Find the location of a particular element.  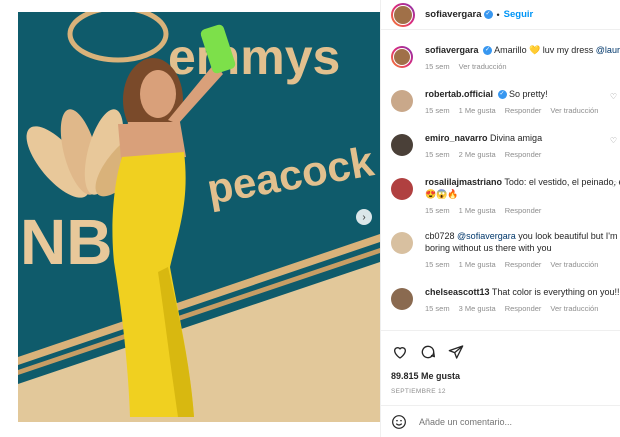

author-username: sofiavergara is located at coordinates (453, 14).